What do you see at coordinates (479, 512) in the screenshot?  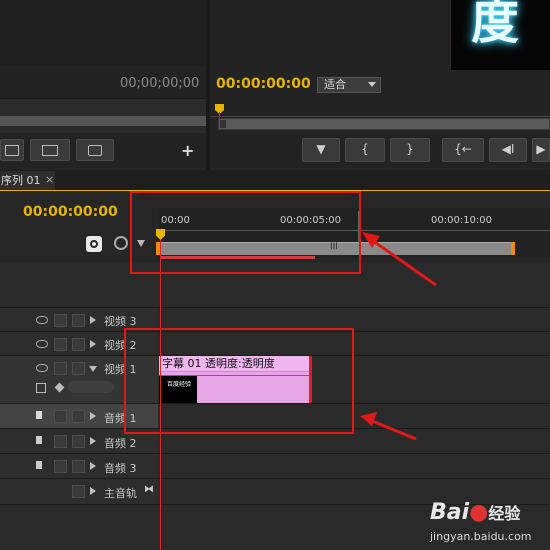 I see `paw-icon: ●` at bounding box center [479, 512].